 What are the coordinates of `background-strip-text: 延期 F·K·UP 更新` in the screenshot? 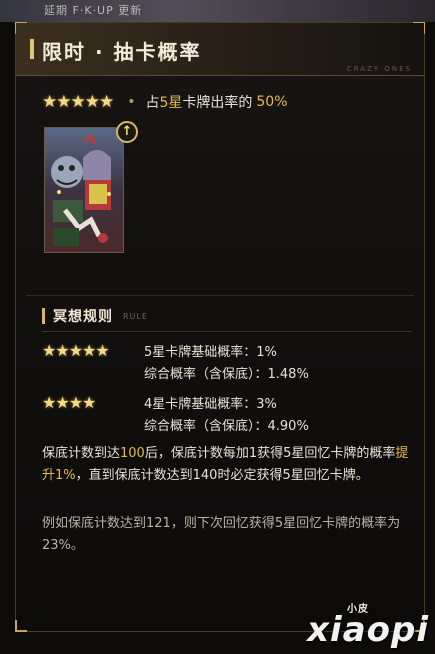 It's located at (93, 10).